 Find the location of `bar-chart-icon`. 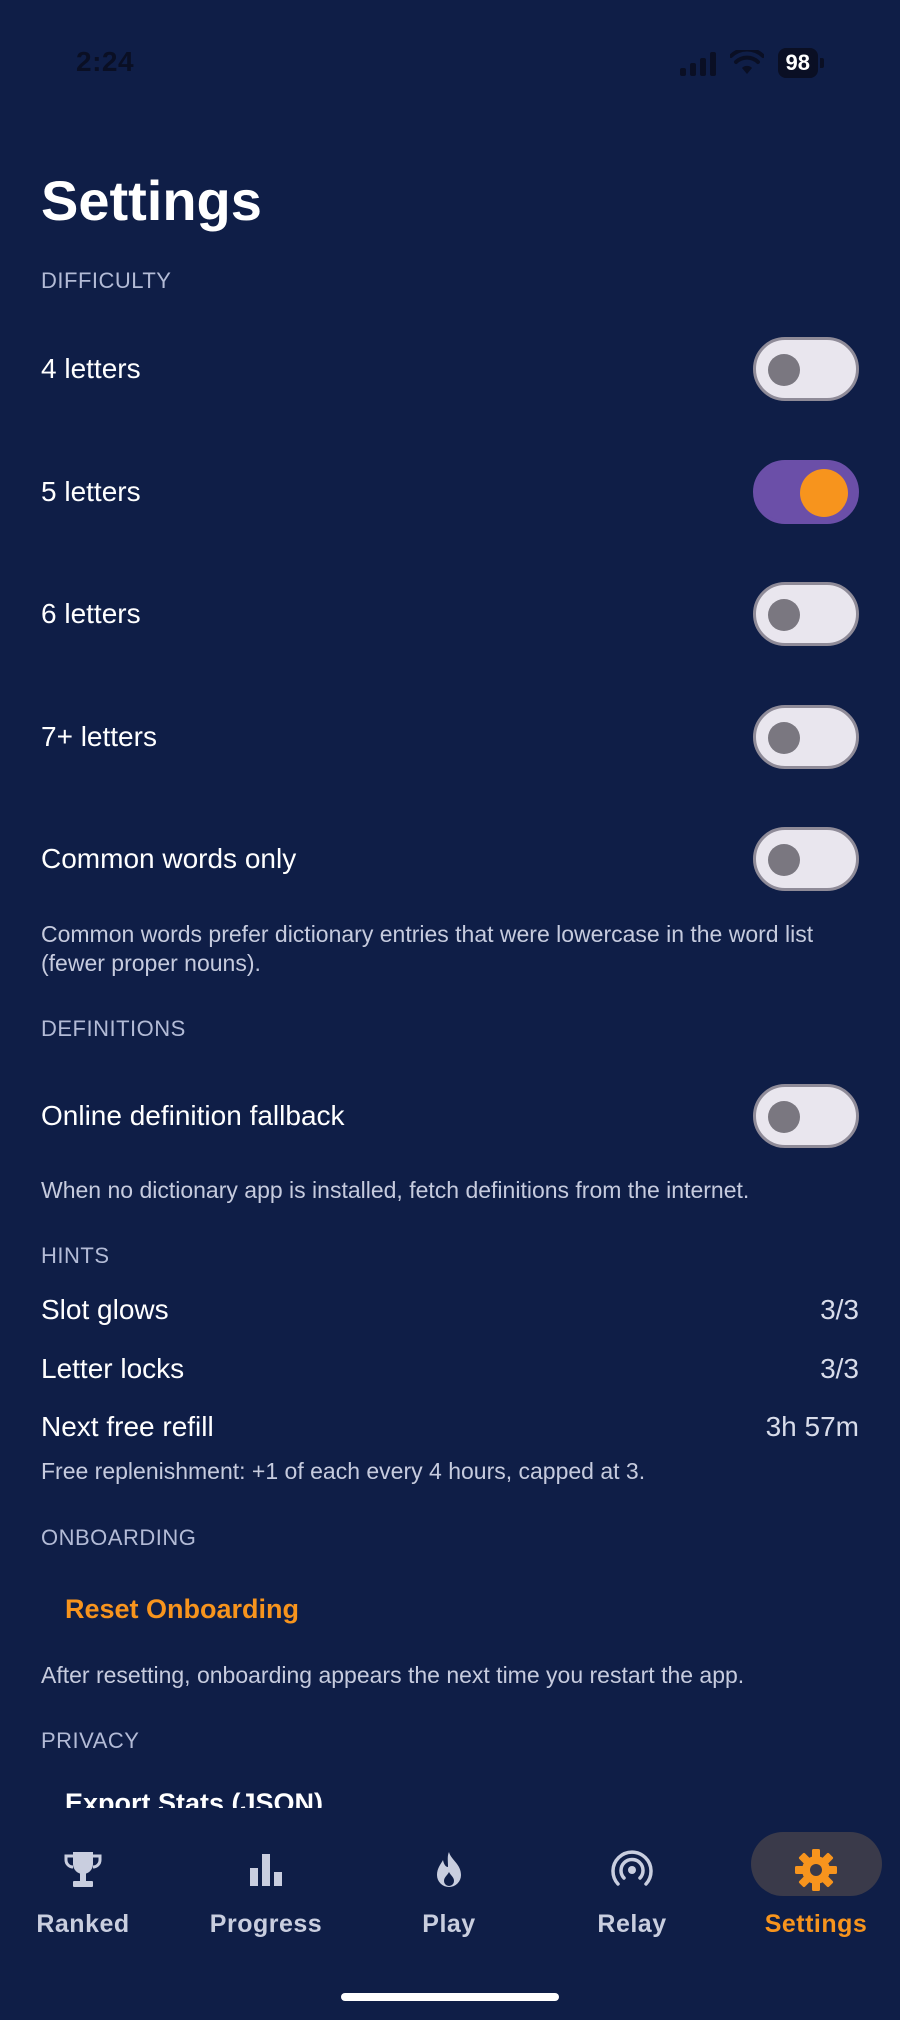

bar-chart-icon is located at coordinates (266, 1870).